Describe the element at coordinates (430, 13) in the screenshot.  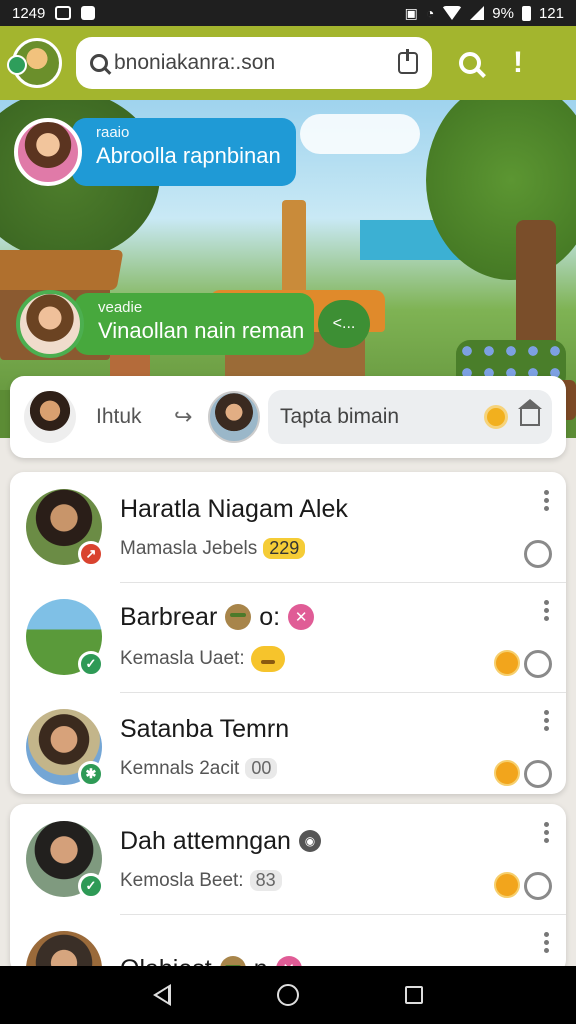
I see `alarm-icon: ◔` at that location.